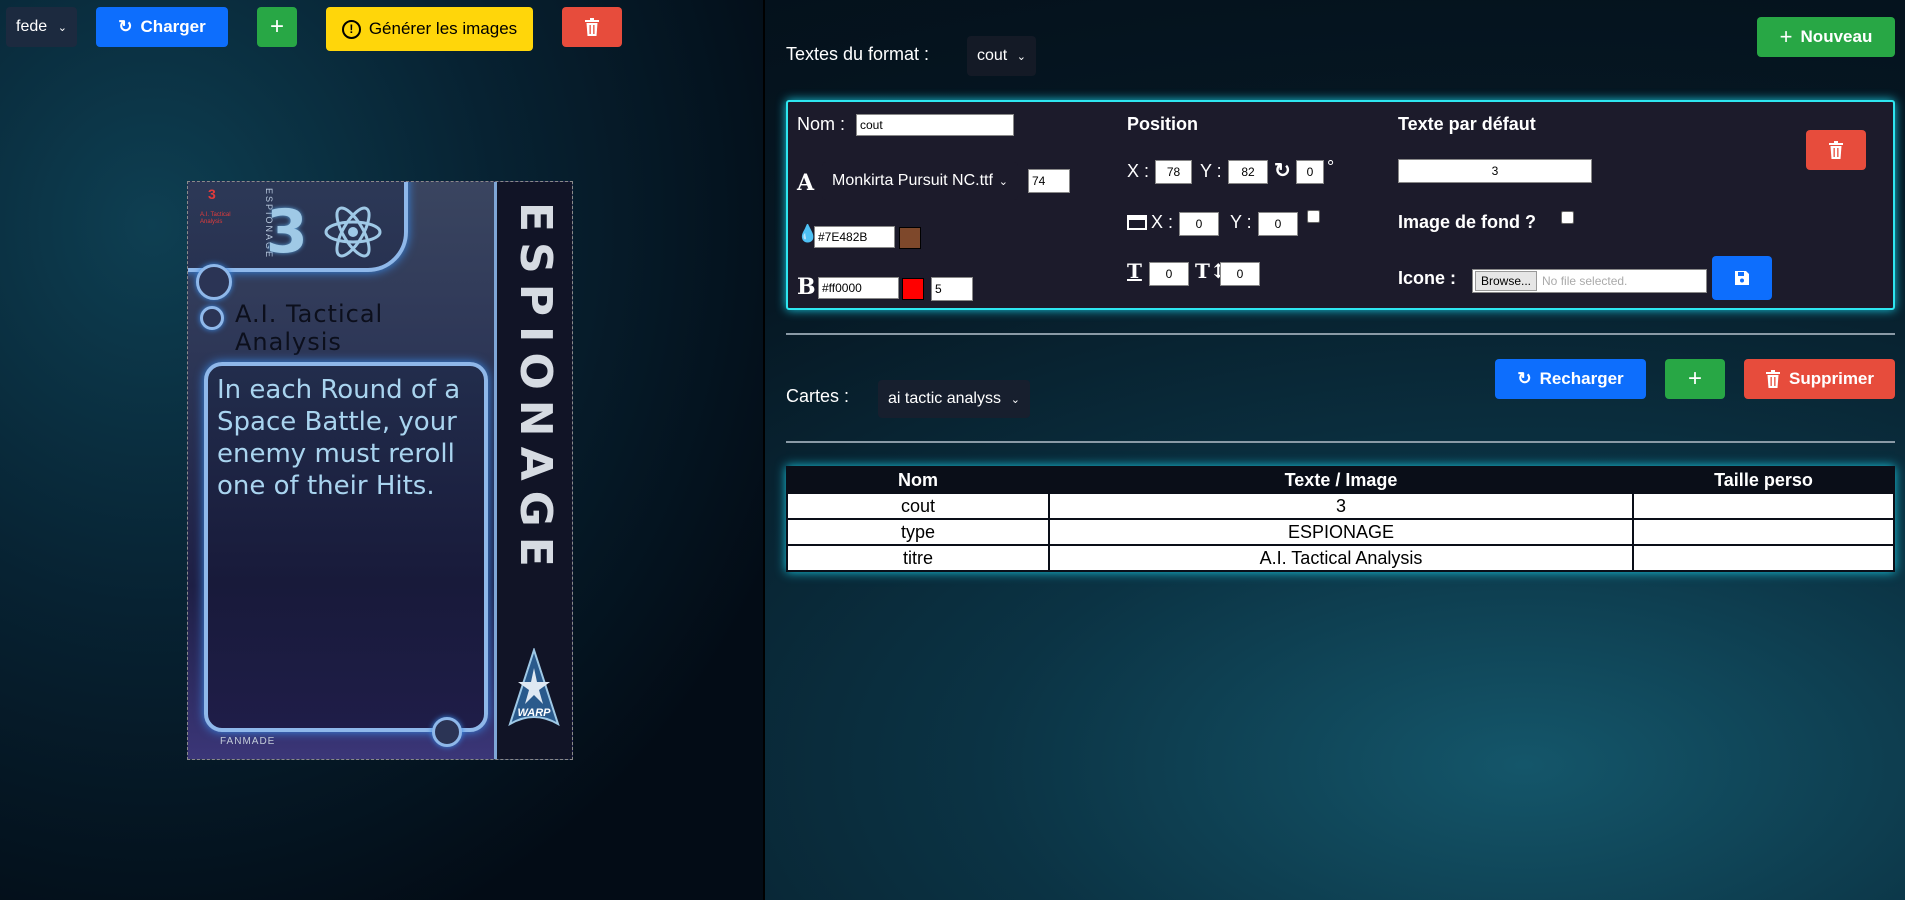 The height and width of the screenshot is (900, 1905). I want to click on bg-image-label: Image de fond ?, so click(1467, 222).